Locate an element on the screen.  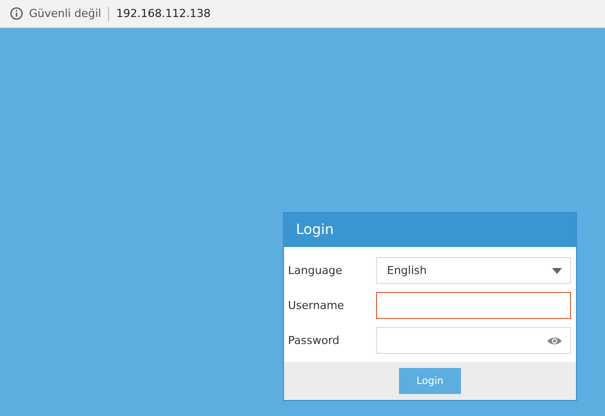
password-field is located at coordinates (473, 340).